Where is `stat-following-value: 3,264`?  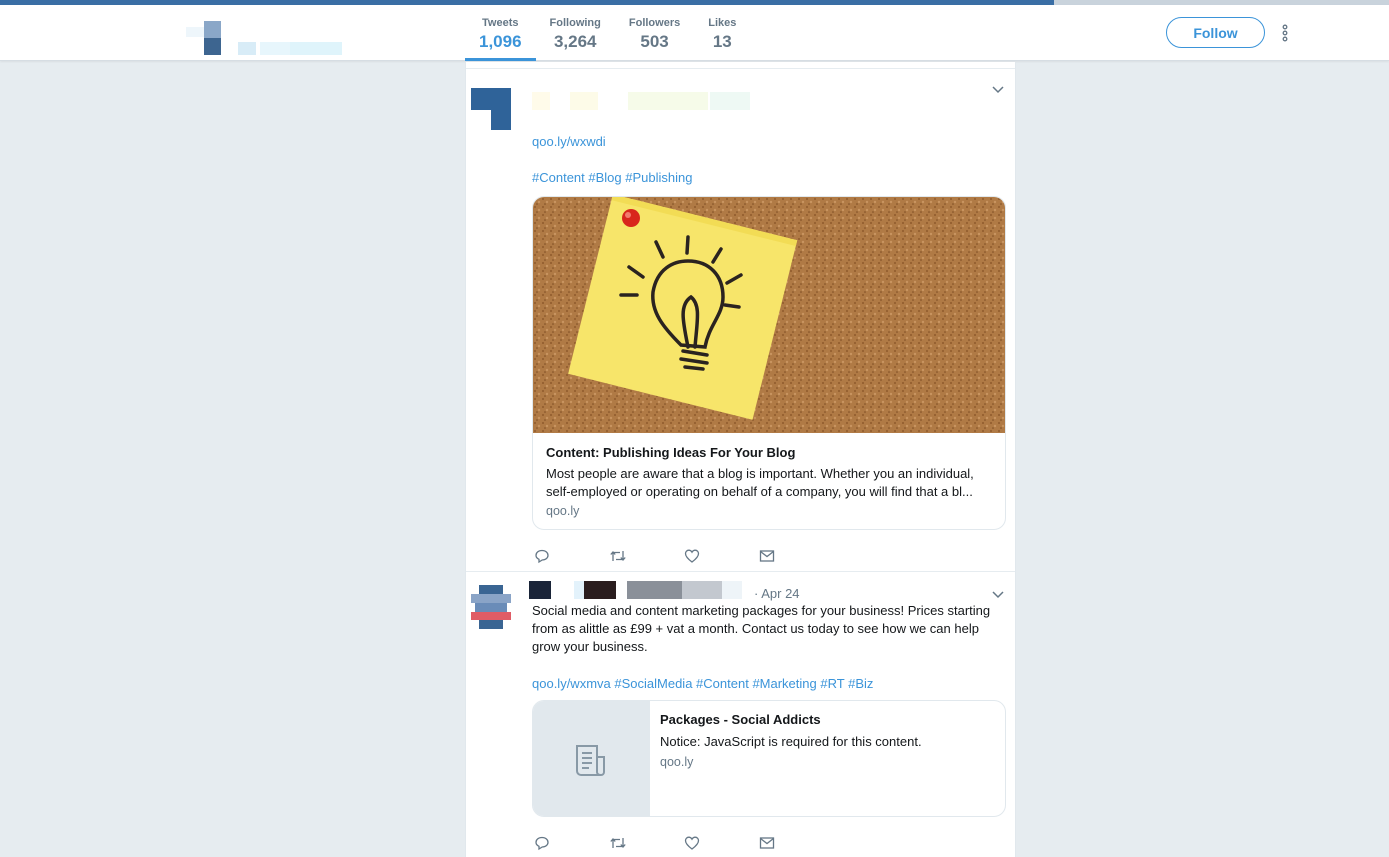 stat-following-value: 3,264 is located at coordinates (575, 41).